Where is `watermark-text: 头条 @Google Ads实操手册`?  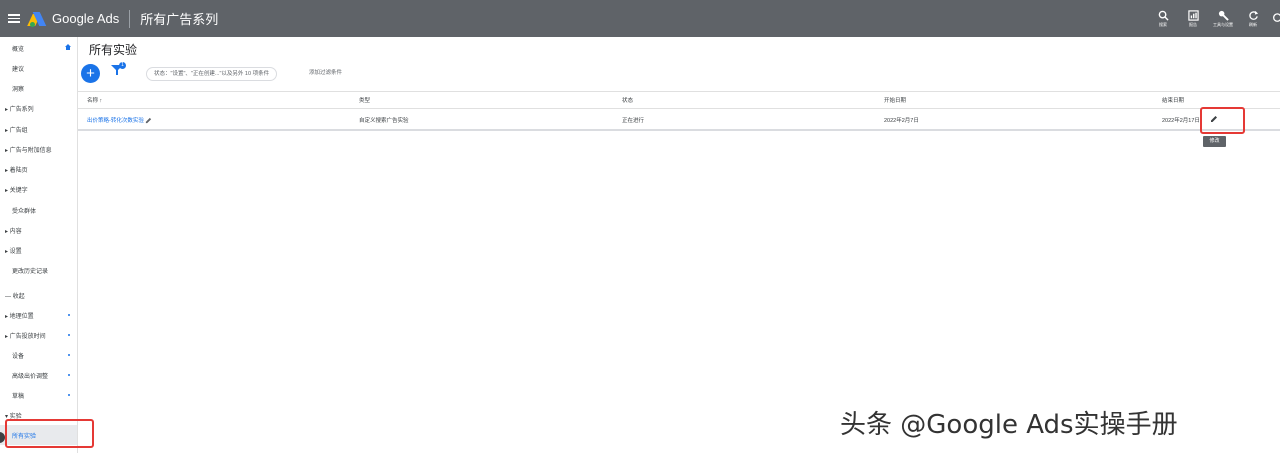
watermark-text: 头条 @Google Ads实操手册 is located at coordinates (1009, 425).